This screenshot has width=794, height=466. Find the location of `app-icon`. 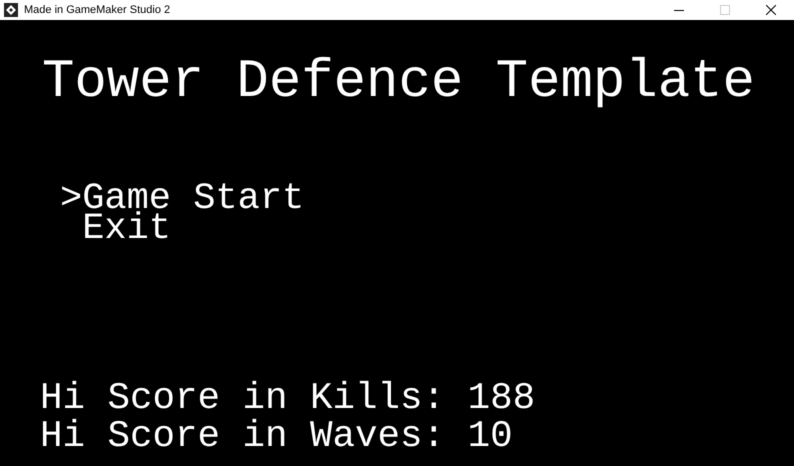

app-icon is located at coordinates (11, 10).